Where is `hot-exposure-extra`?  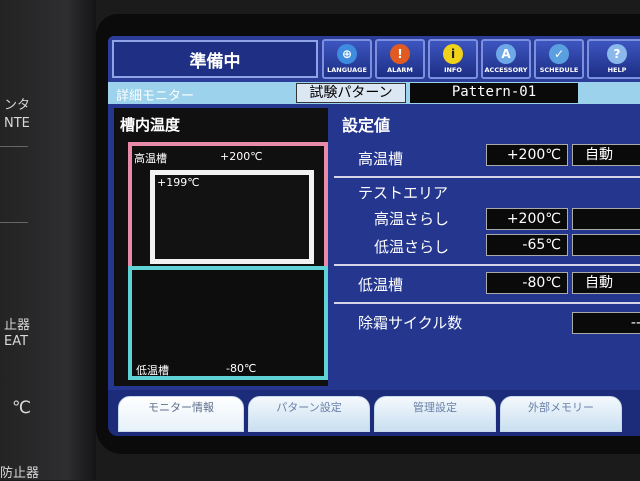 hot-exposure-extra is located at coordinates (606, 219).